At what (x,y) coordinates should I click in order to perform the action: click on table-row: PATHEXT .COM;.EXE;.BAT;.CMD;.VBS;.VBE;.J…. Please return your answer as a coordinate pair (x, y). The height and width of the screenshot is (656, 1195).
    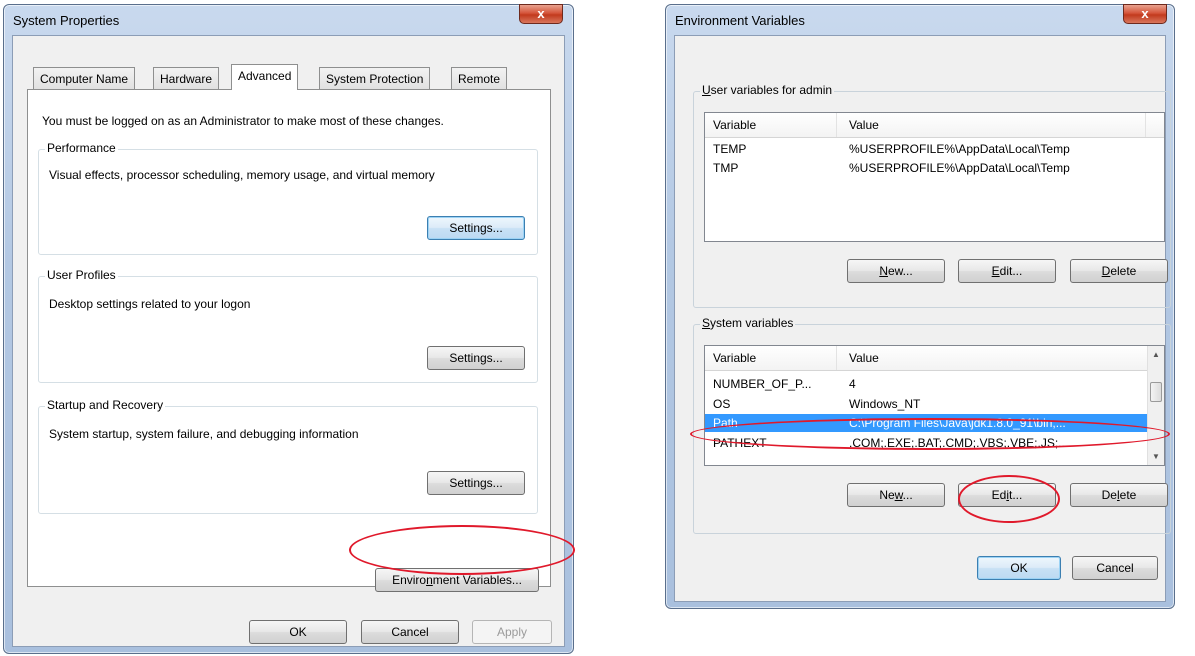
    Looking at the image, I should click on (926, 443).